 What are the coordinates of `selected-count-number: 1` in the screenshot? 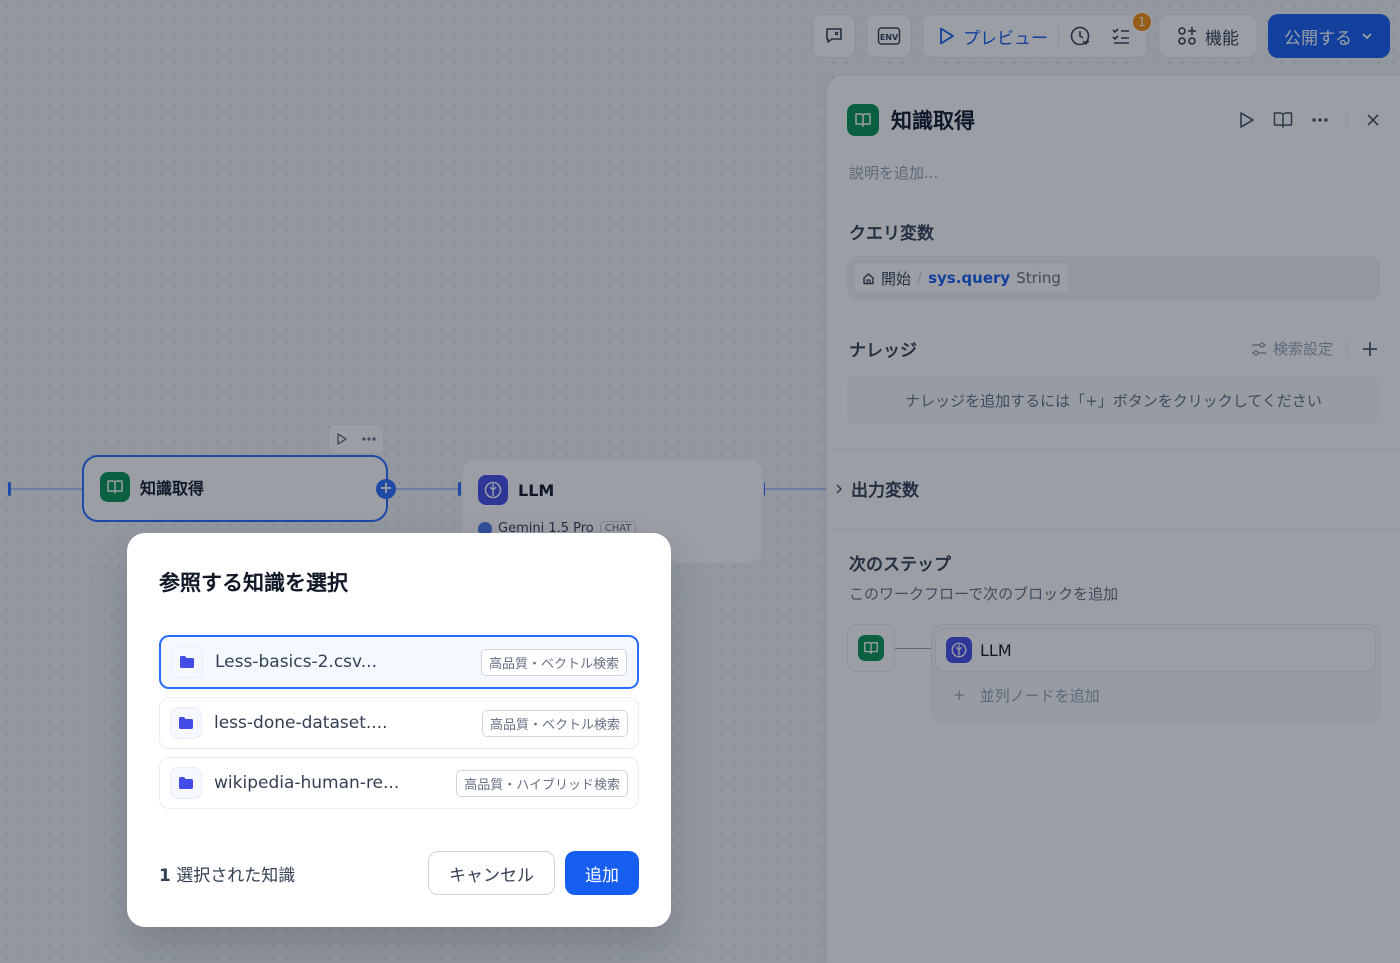 It's located at (165, 875).